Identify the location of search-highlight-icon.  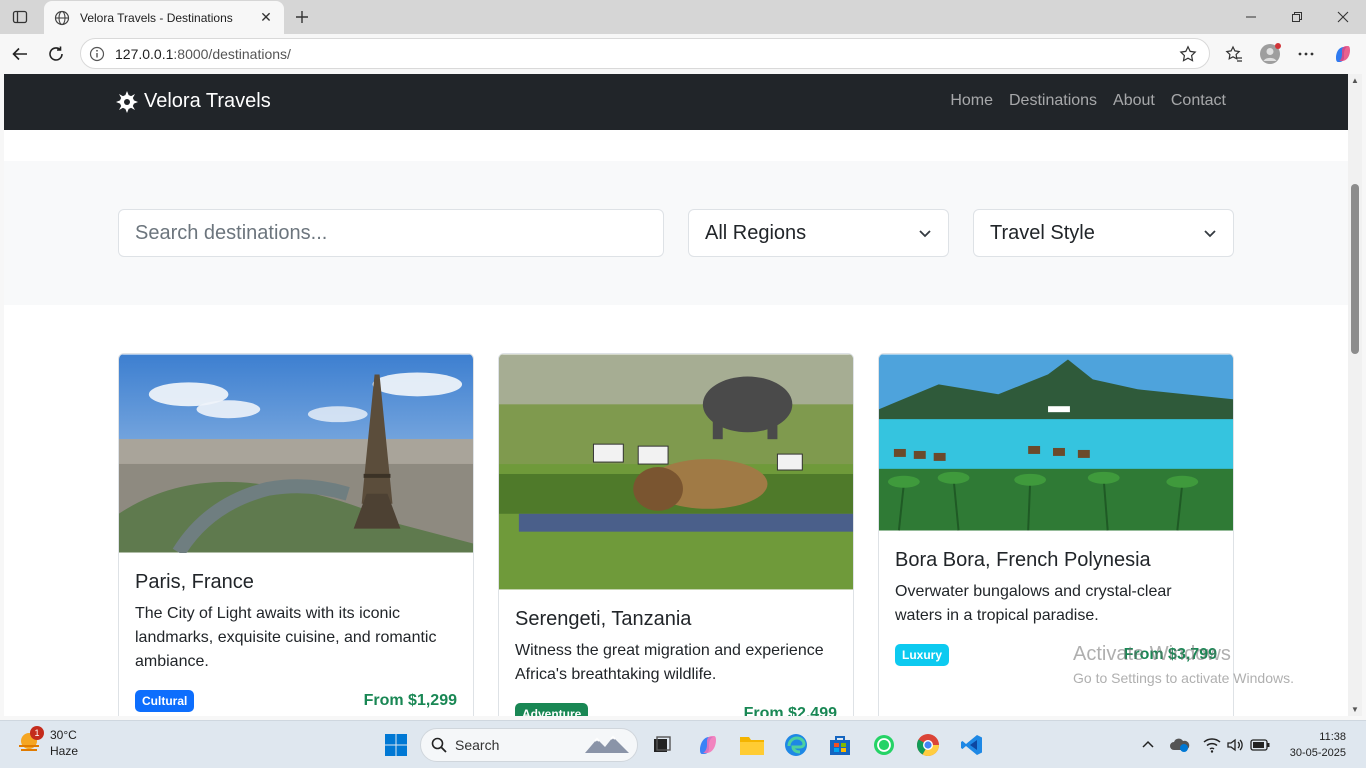
(607, 744).